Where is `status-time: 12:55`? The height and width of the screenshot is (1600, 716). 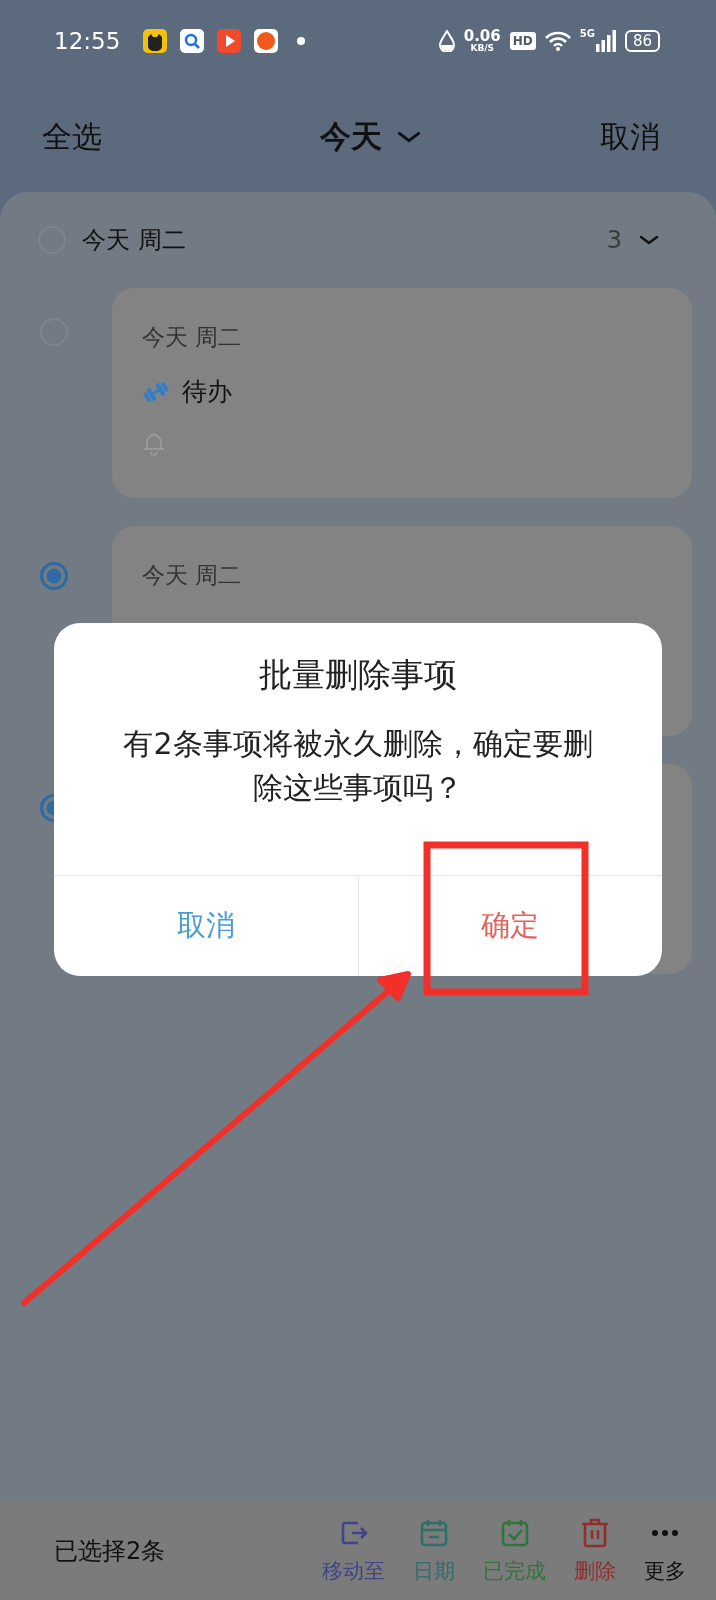 status-time: 12:55 is located at coordinates (87, 41).